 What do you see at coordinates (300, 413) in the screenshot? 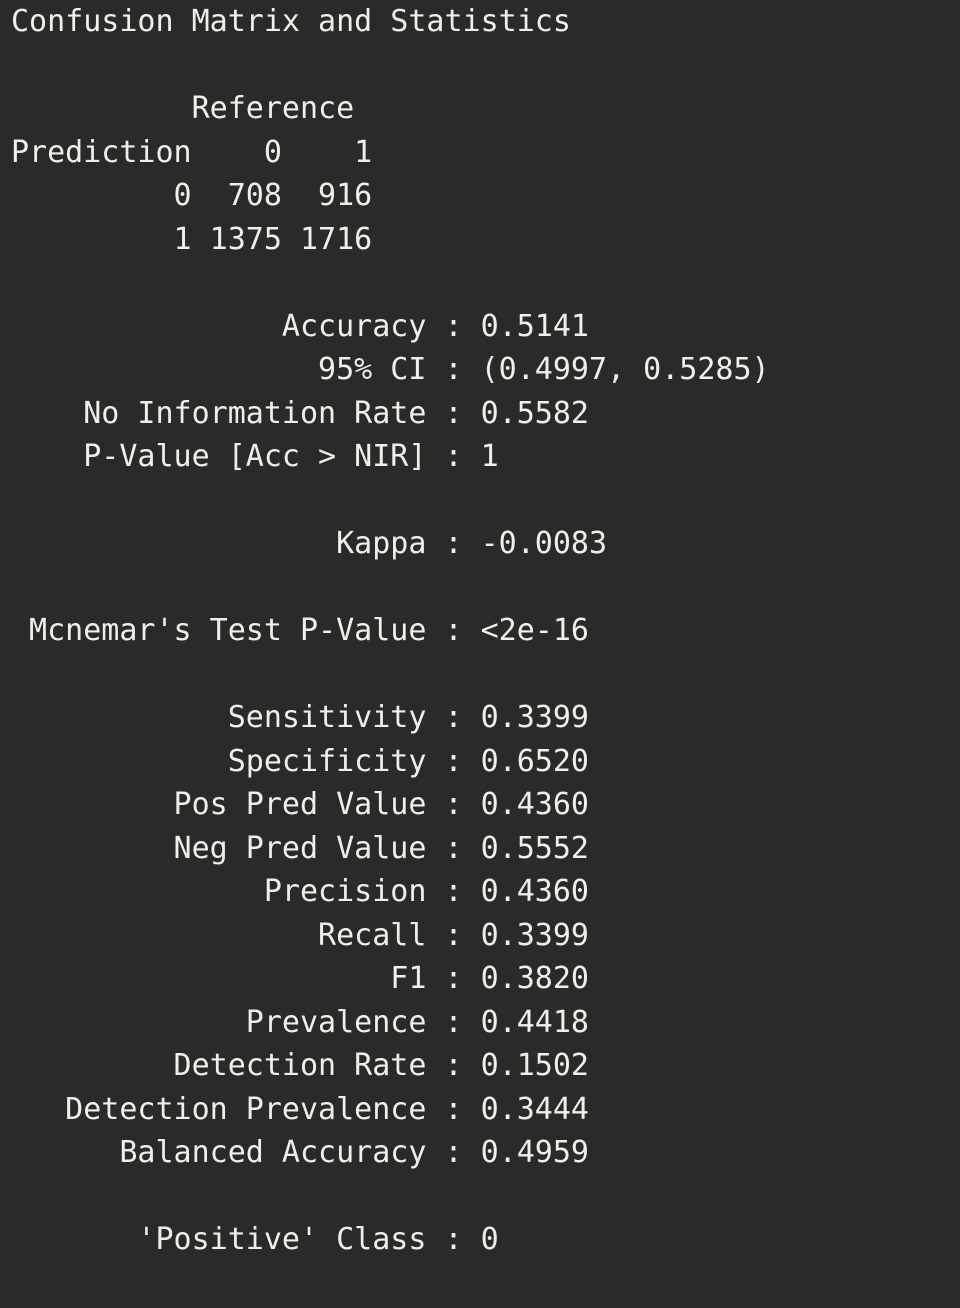
I see `stat-no-information-rate: No Information Rate : 0.5582` at bounding box center [300, 413].